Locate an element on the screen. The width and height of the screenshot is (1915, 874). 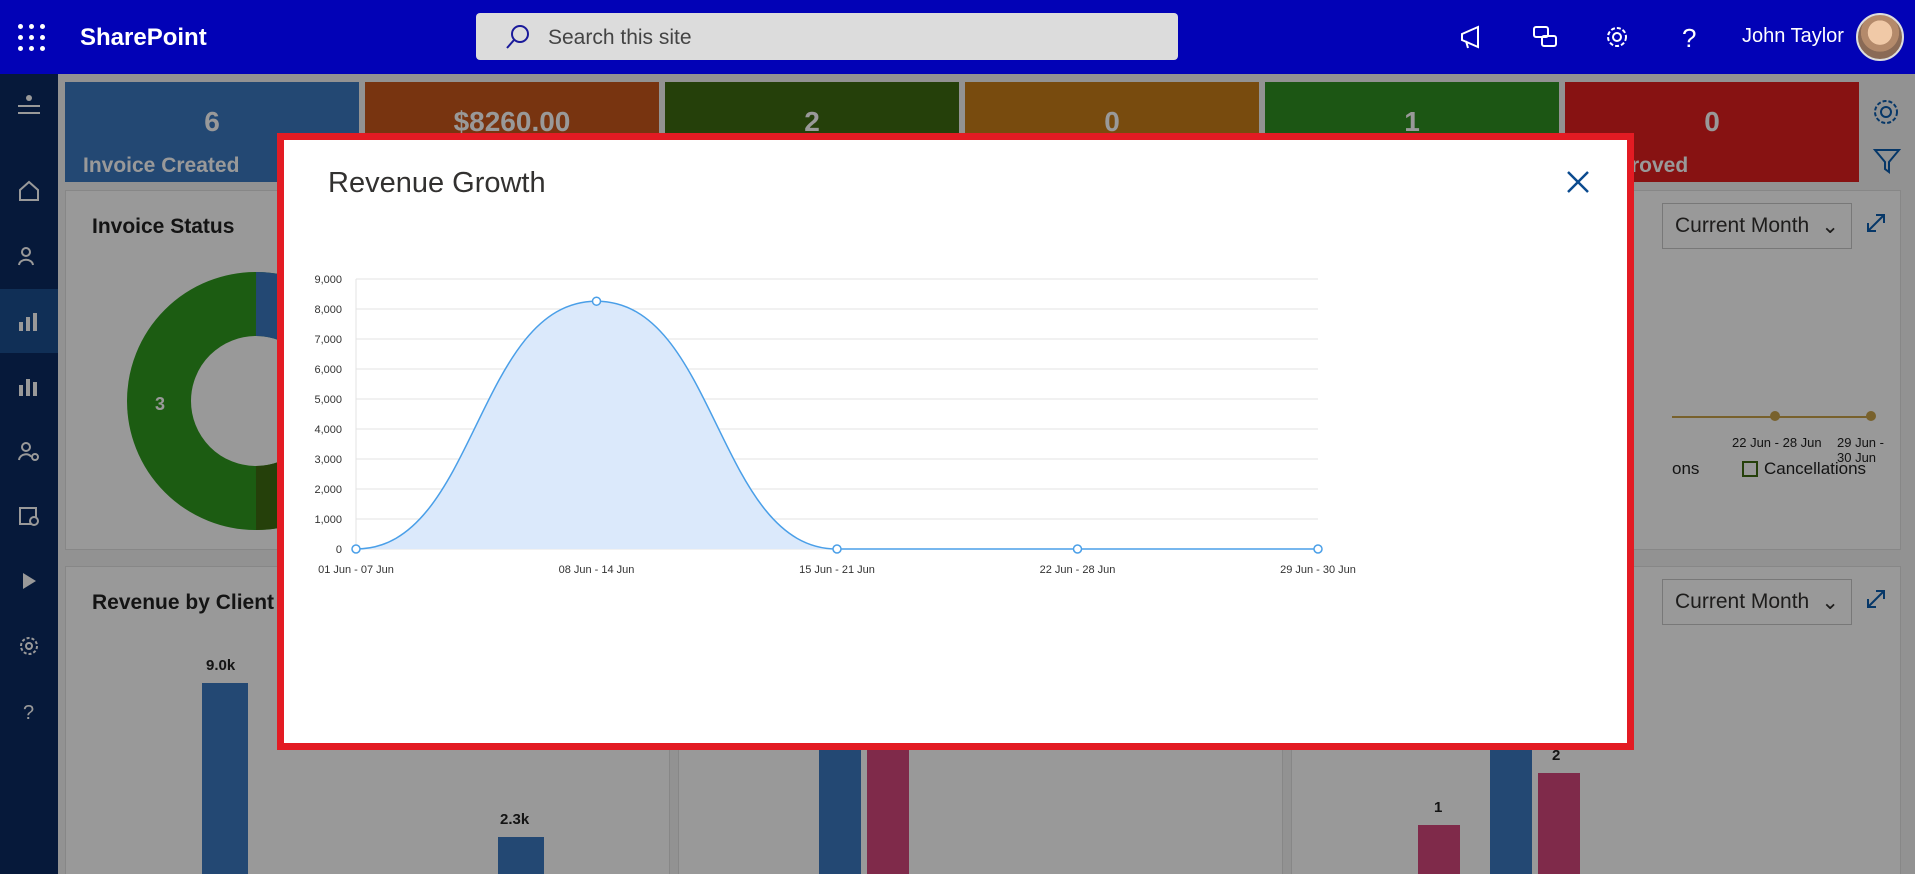
app-launcher-icon is located at coordinates (32, 38).